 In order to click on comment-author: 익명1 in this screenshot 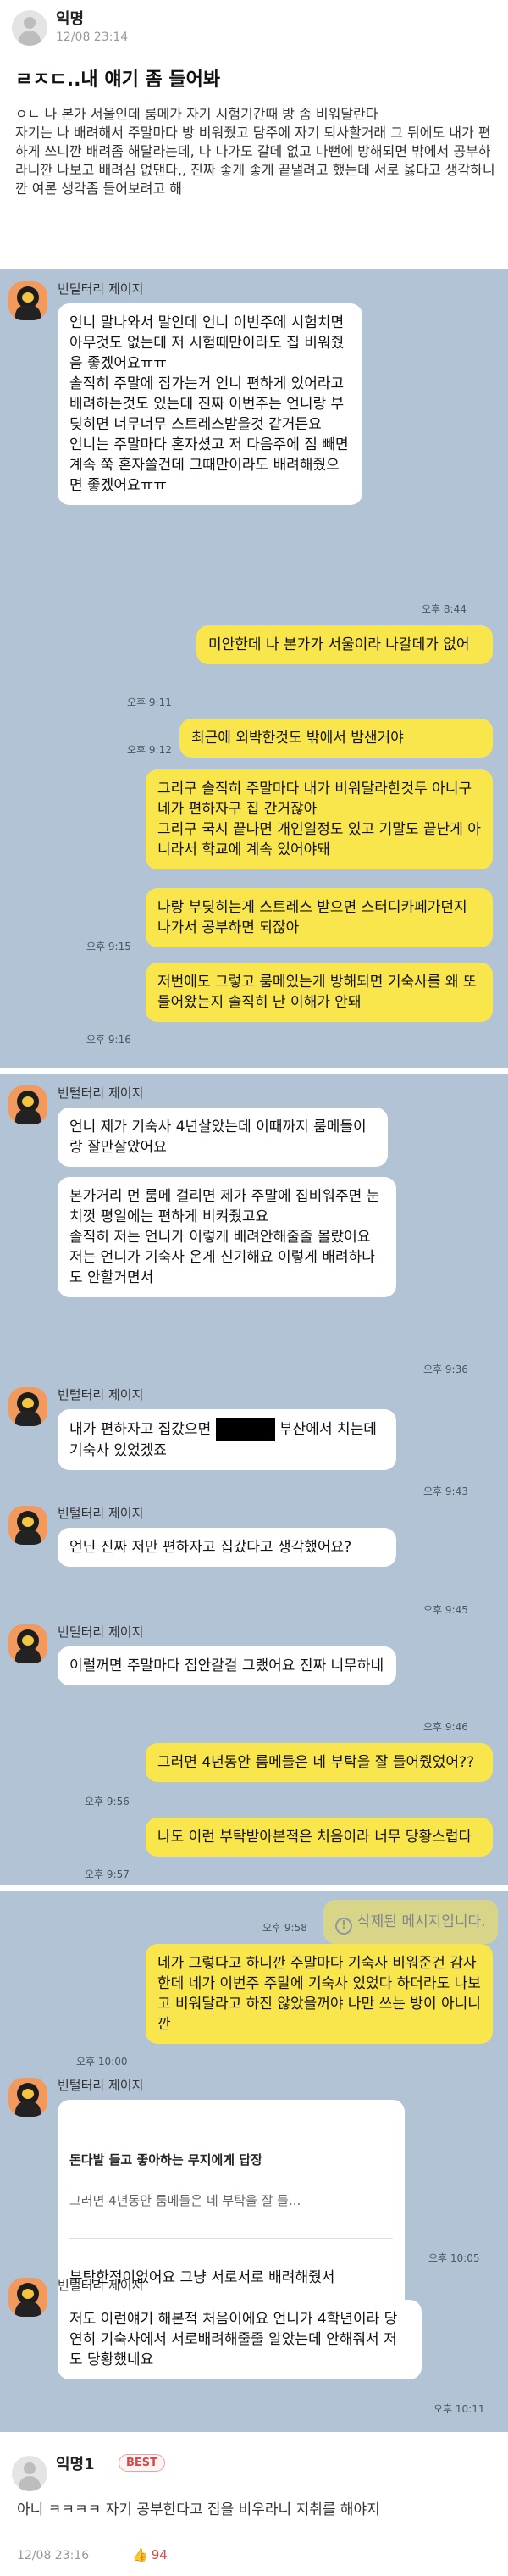, I will do `click(75, 2464)`.